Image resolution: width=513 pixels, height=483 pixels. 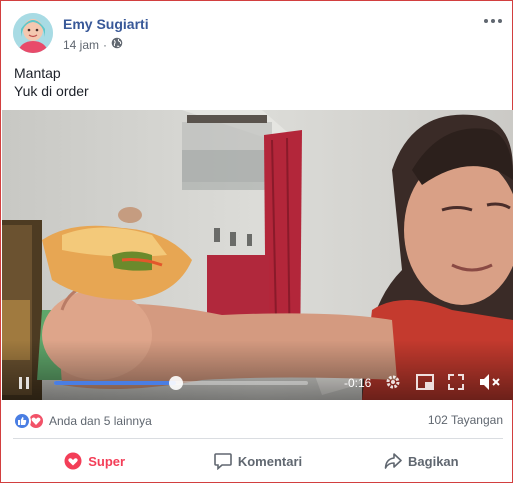 I want to click on share-label: Bagikan, so click(x=433, y=461).